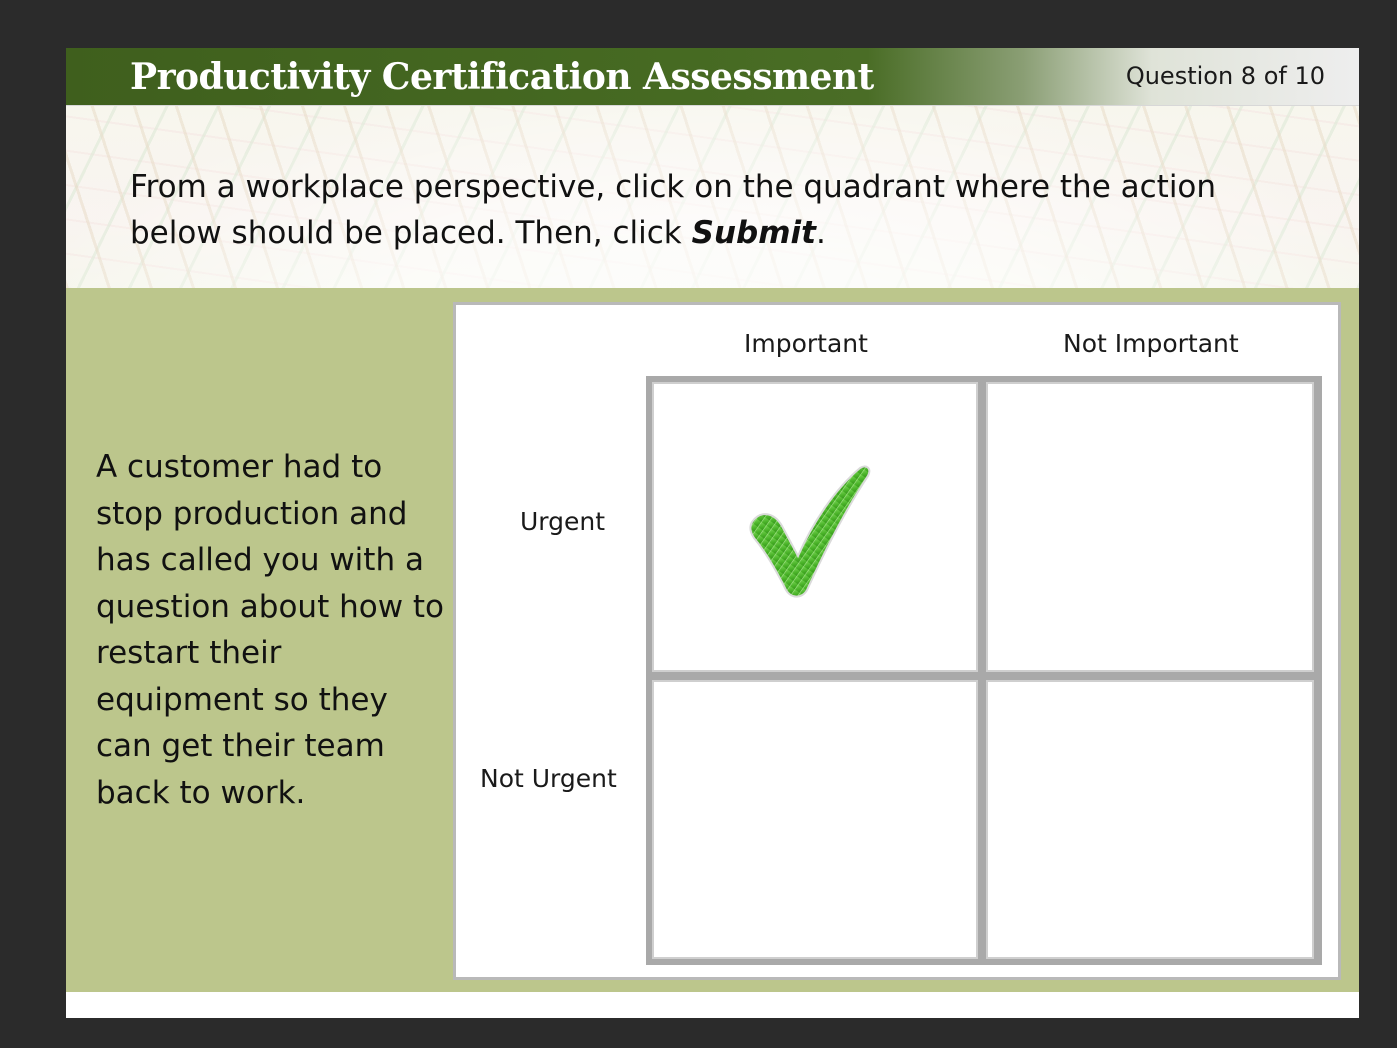  I want to click on row-label-not-urgent: Not Urgent, so click(548, 778).